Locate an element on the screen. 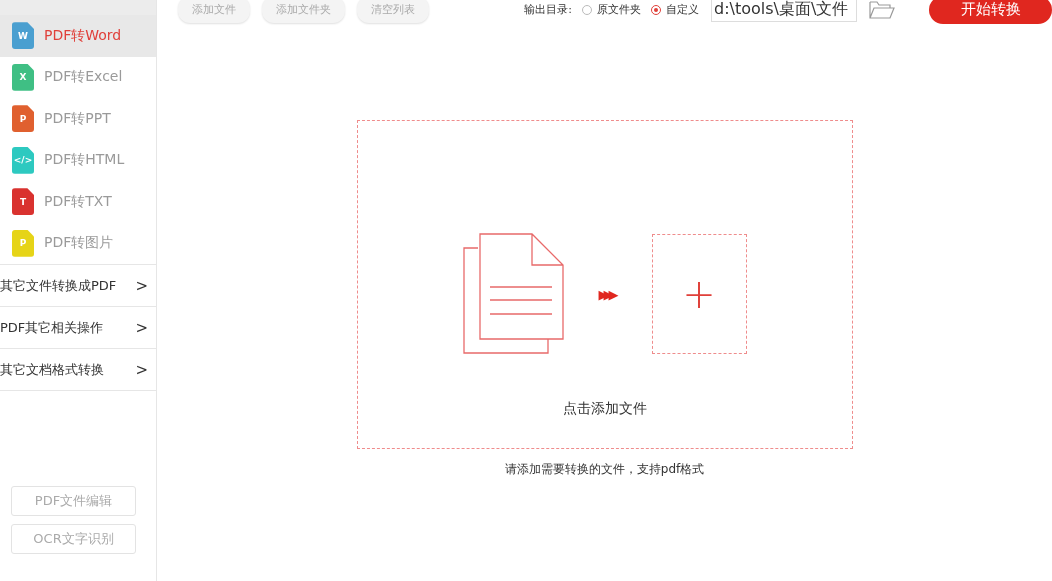 The height and width of the screenshot is (581, 1052). sidebar-item: W PDF转Word is located at coordinates (78, 36).